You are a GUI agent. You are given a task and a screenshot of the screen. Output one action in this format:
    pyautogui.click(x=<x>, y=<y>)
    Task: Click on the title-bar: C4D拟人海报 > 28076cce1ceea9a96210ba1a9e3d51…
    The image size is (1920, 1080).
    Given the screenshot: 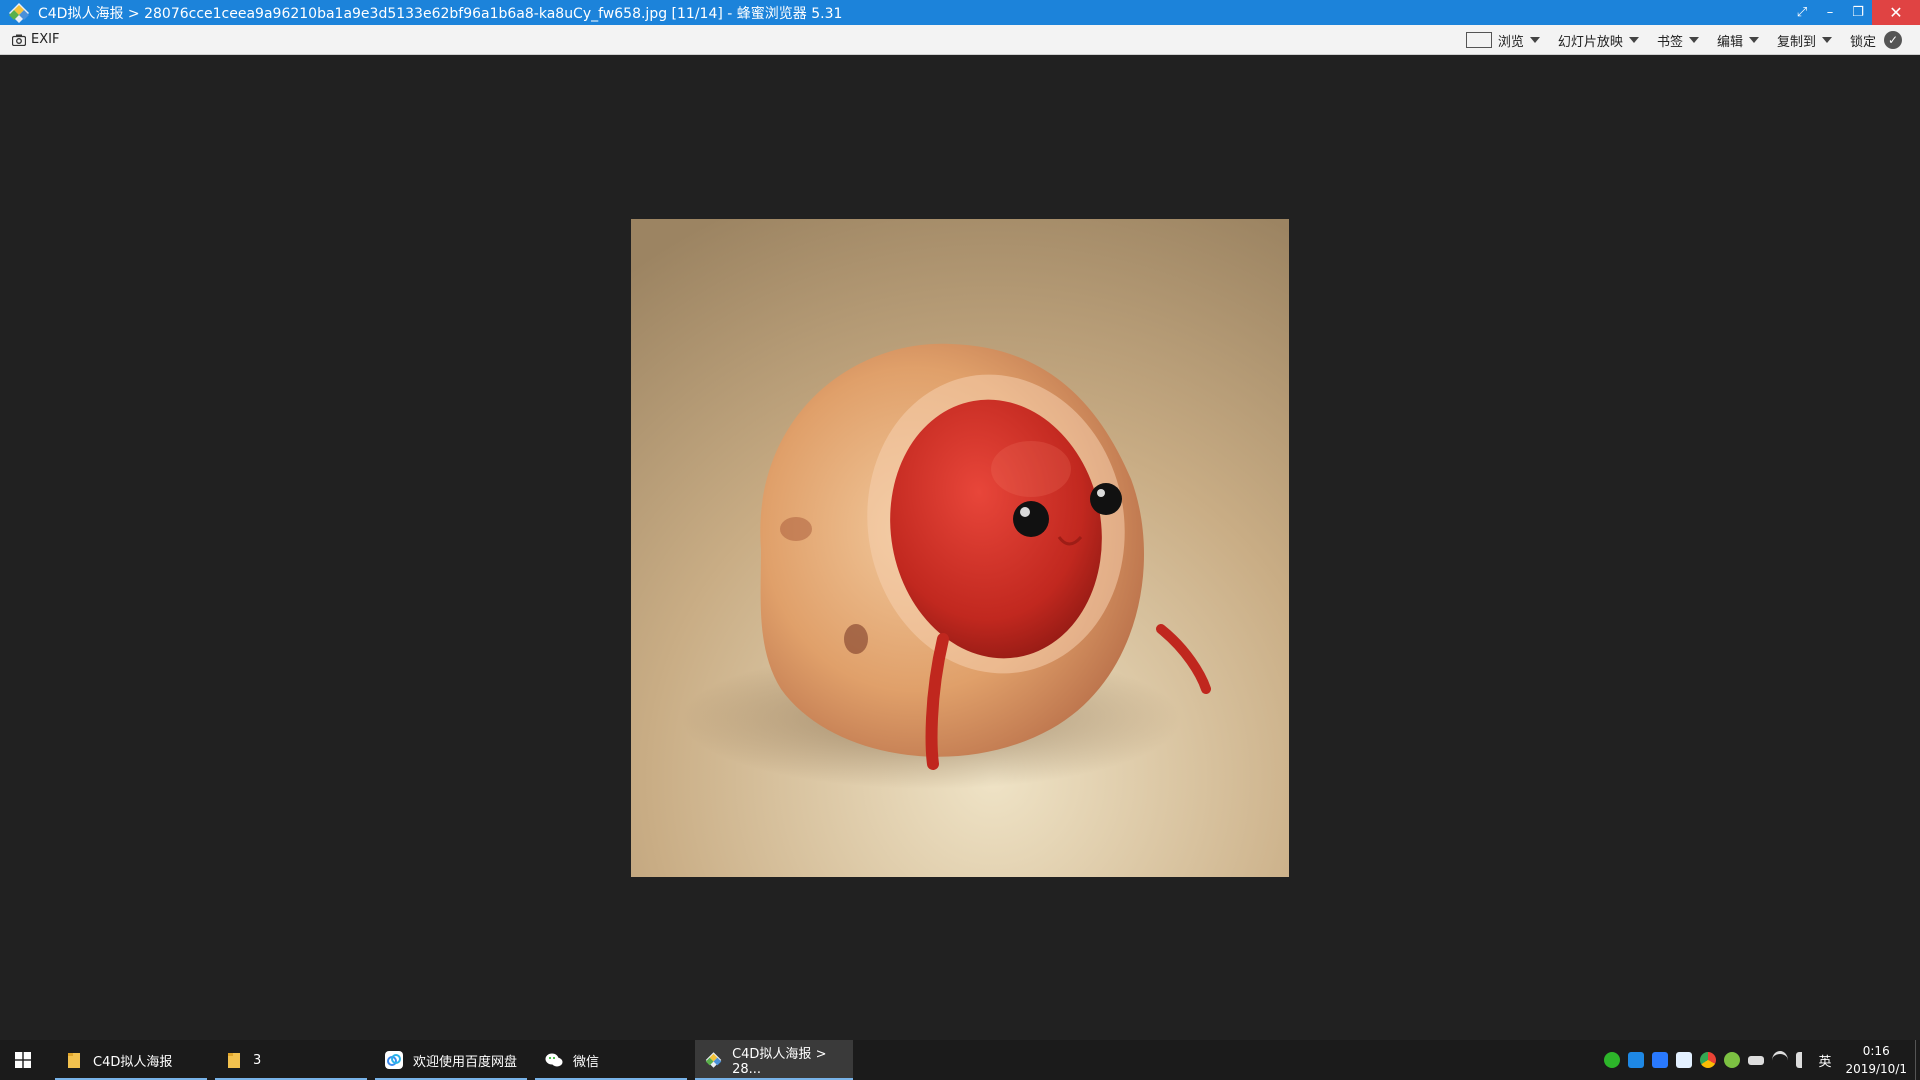 What is the action you would take?
    pyautogui.click(x=960, y=12)
    